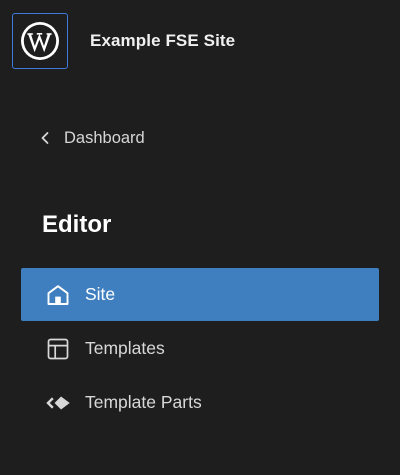 The width and height of the screenshot is (400, 475). I want to click on section-title: Editor, so click(77, 224).